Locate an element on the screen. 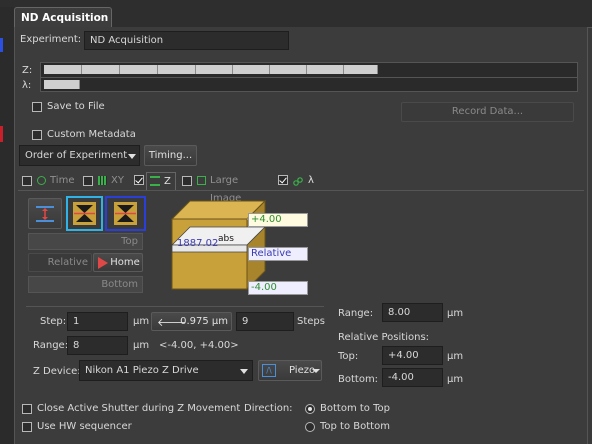 This screenshot has height=444, width=592. lambda-enable-checkbox is located at coordinates (283, 180).